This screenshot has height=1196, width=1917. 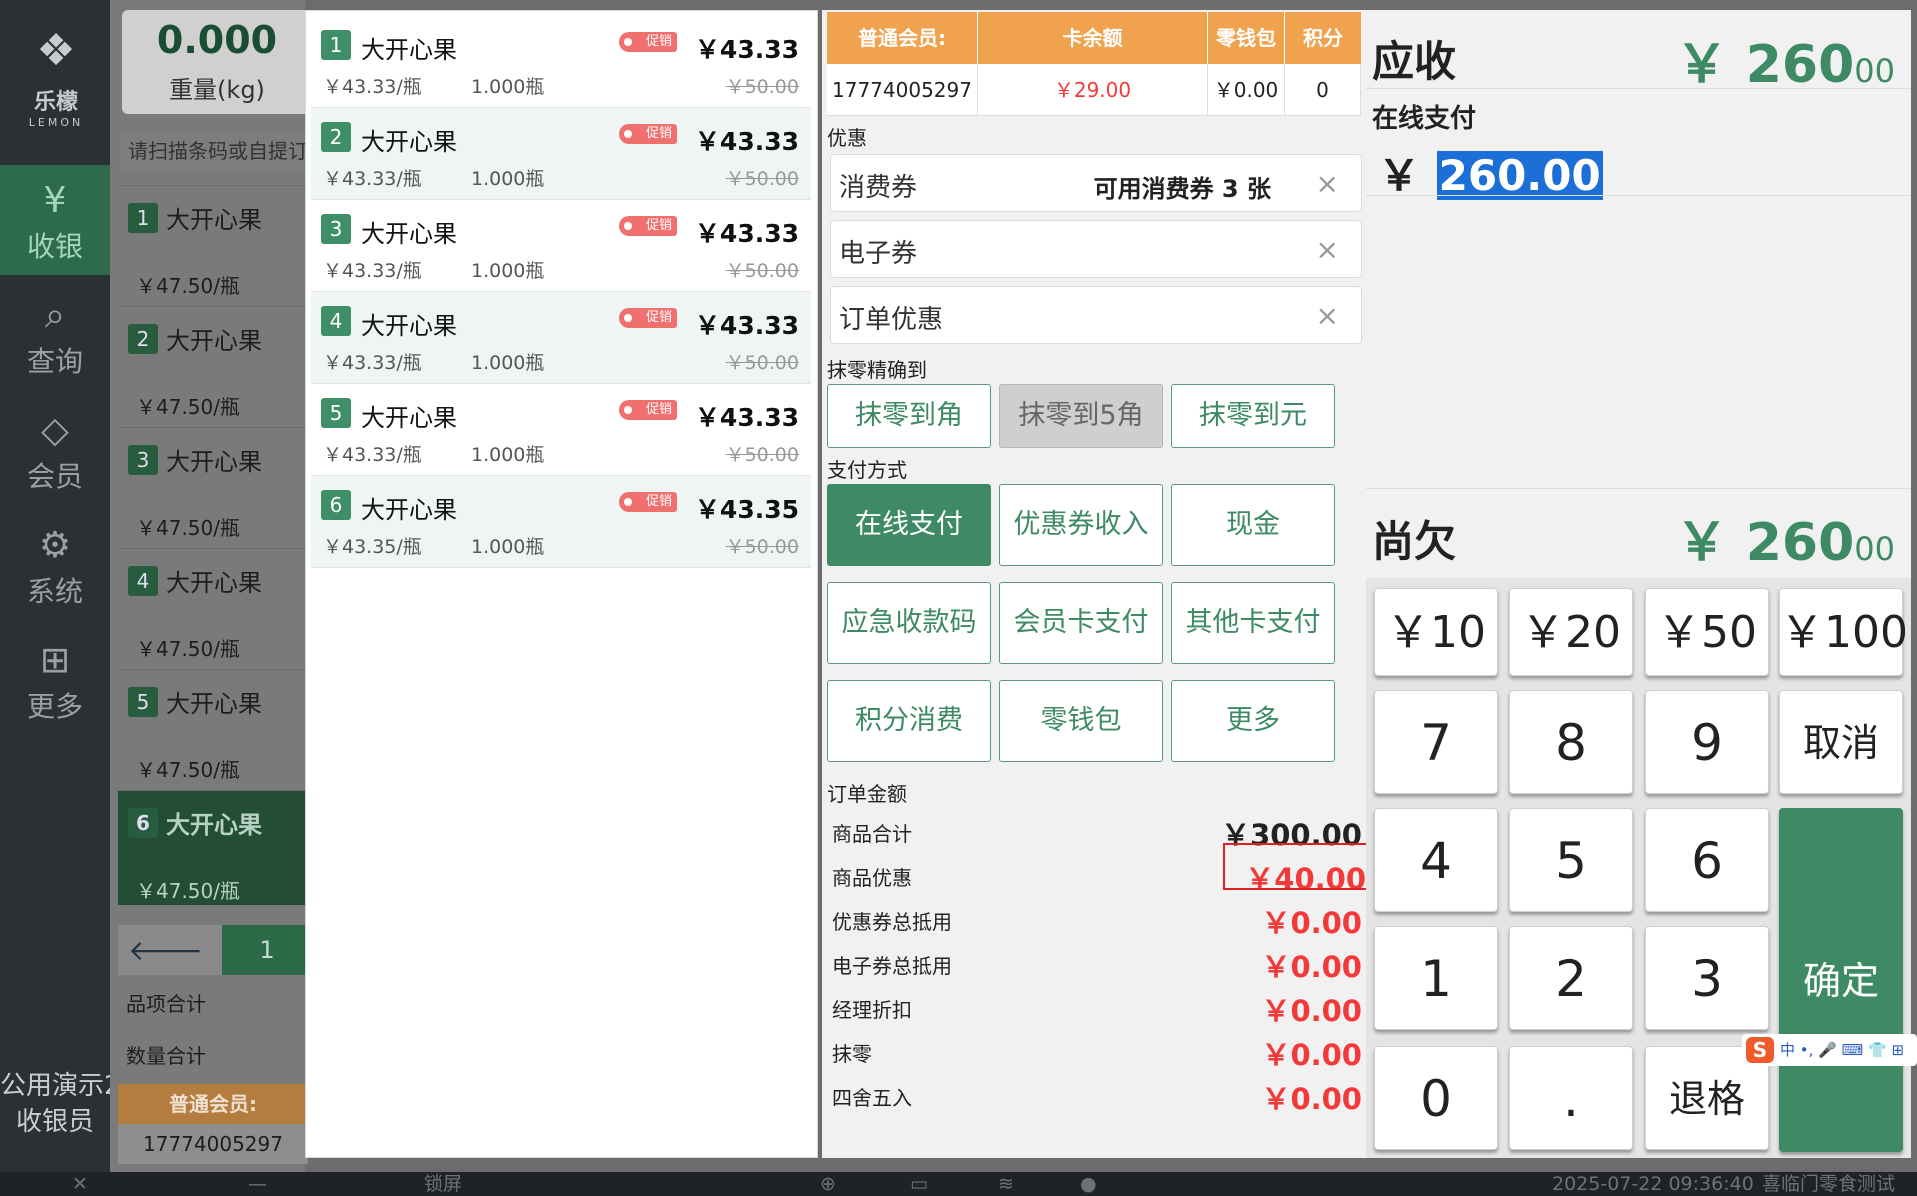 I want to click on key-3: 3, so click(x=1707, y=978).